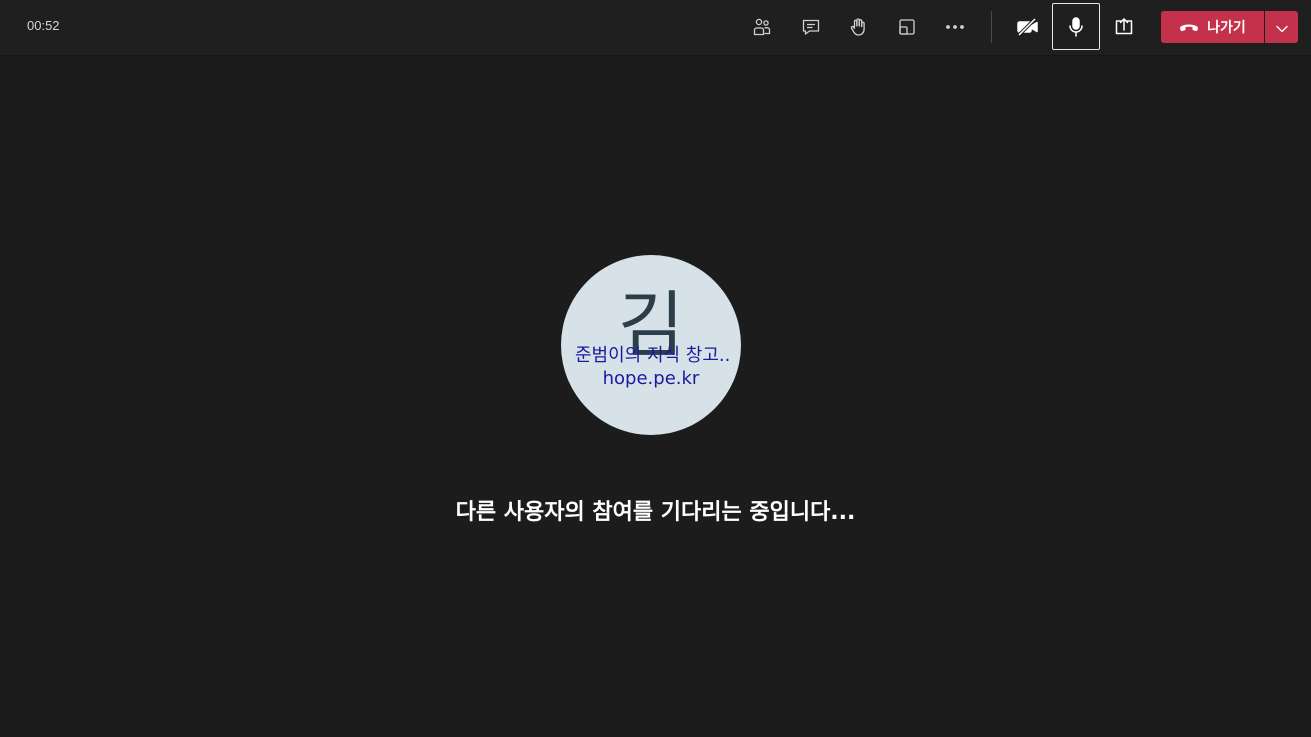 The image size is (1311, 737). I want to click on call-timer: 00:52, so click(43, 25).